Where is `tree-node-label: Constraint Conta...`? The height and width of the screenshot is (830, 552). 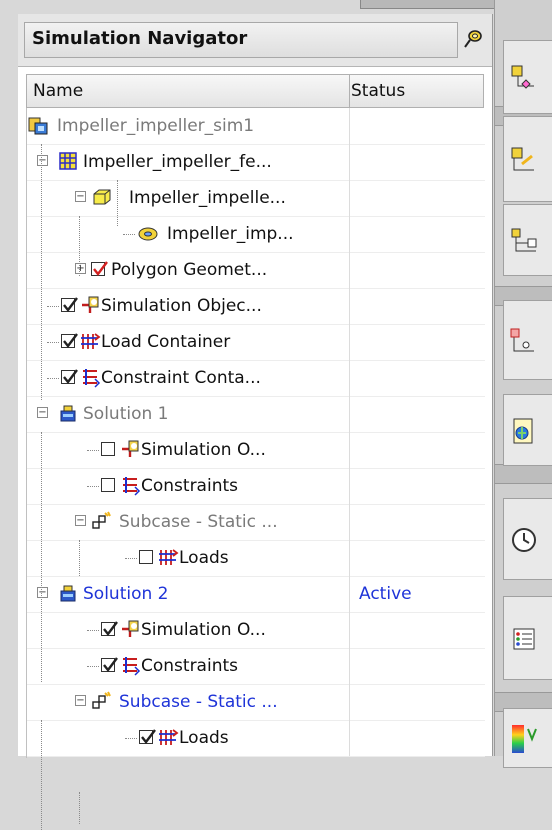 tree-node-label: Constraint Conta... is located at coordinates (181, 378).